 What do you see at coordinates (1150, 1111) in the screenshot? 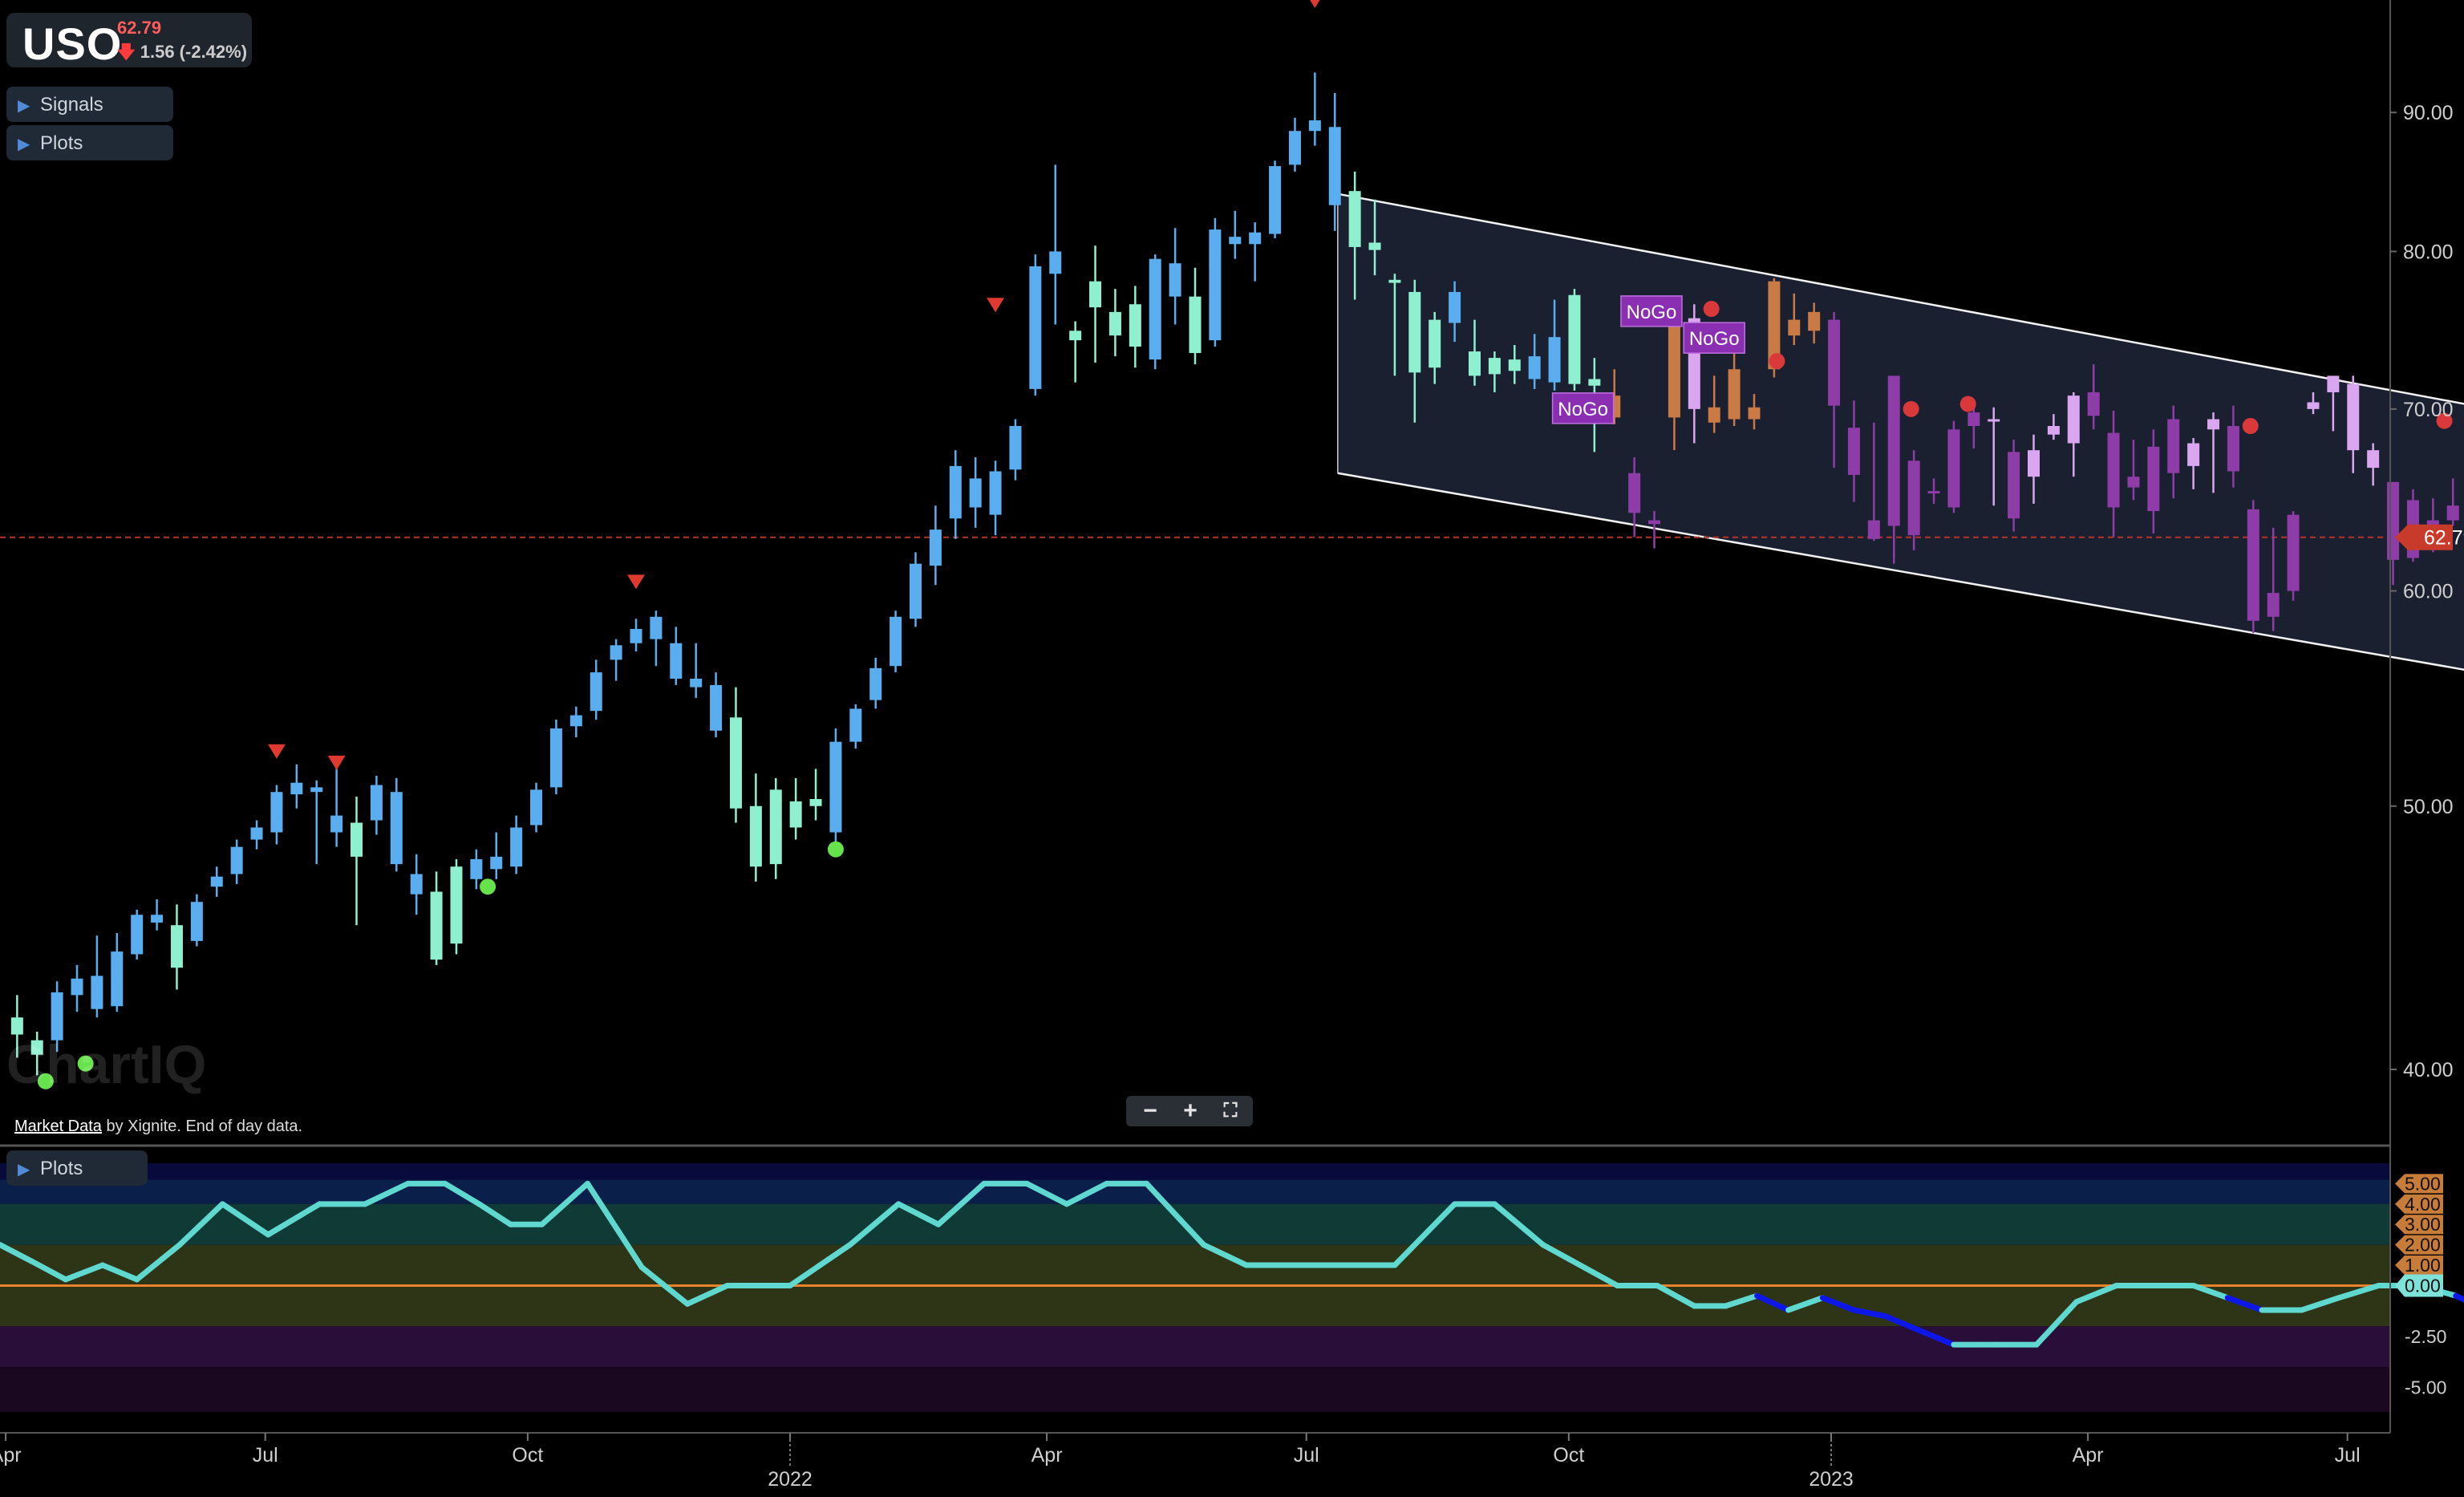
I see `zoom-out-button: −` at bounding box center [1150, 1111].